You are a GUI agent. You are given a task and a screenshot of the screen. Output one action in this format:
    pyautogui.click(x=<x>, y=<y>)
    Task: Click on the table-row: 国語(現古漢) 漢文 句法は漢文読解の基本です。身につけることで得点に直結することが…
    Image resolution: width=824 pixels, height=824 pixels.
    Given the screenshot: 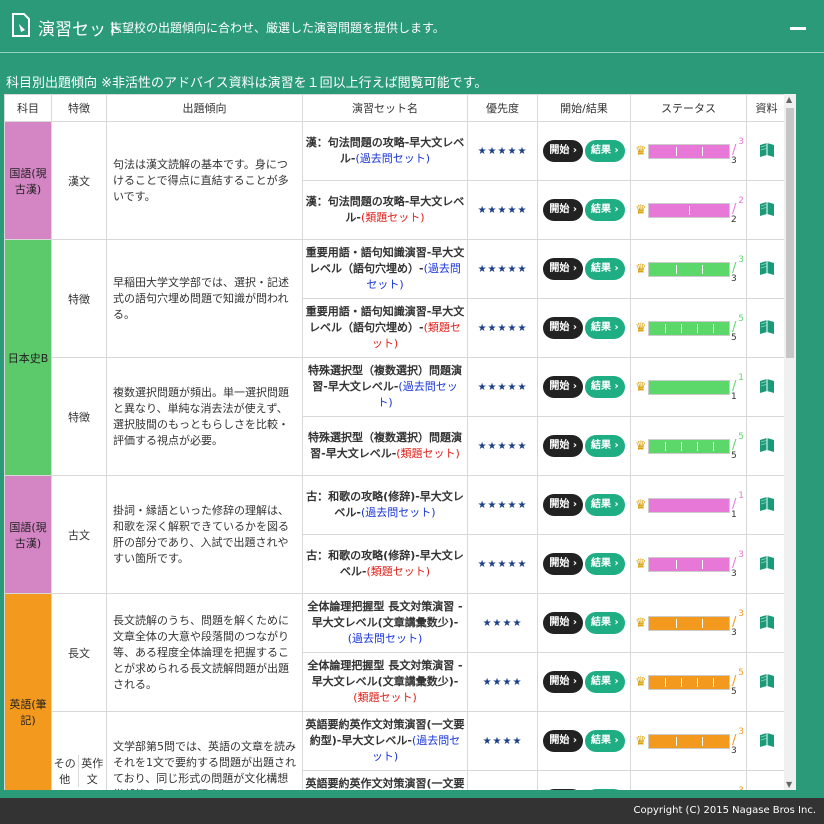 What is the action you would take?
    pyautogui.click(x=395, y=180)
    